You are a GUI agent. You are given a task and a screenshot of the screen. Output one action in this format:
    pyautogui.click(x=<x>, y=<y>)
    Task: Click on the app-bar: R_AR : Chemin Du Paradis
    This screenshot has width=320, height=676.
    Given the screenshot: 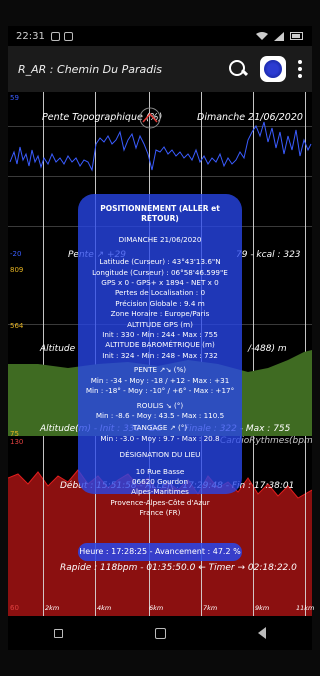 What is the action you would take?
    pyautogui.click(x=160, y=69)
    